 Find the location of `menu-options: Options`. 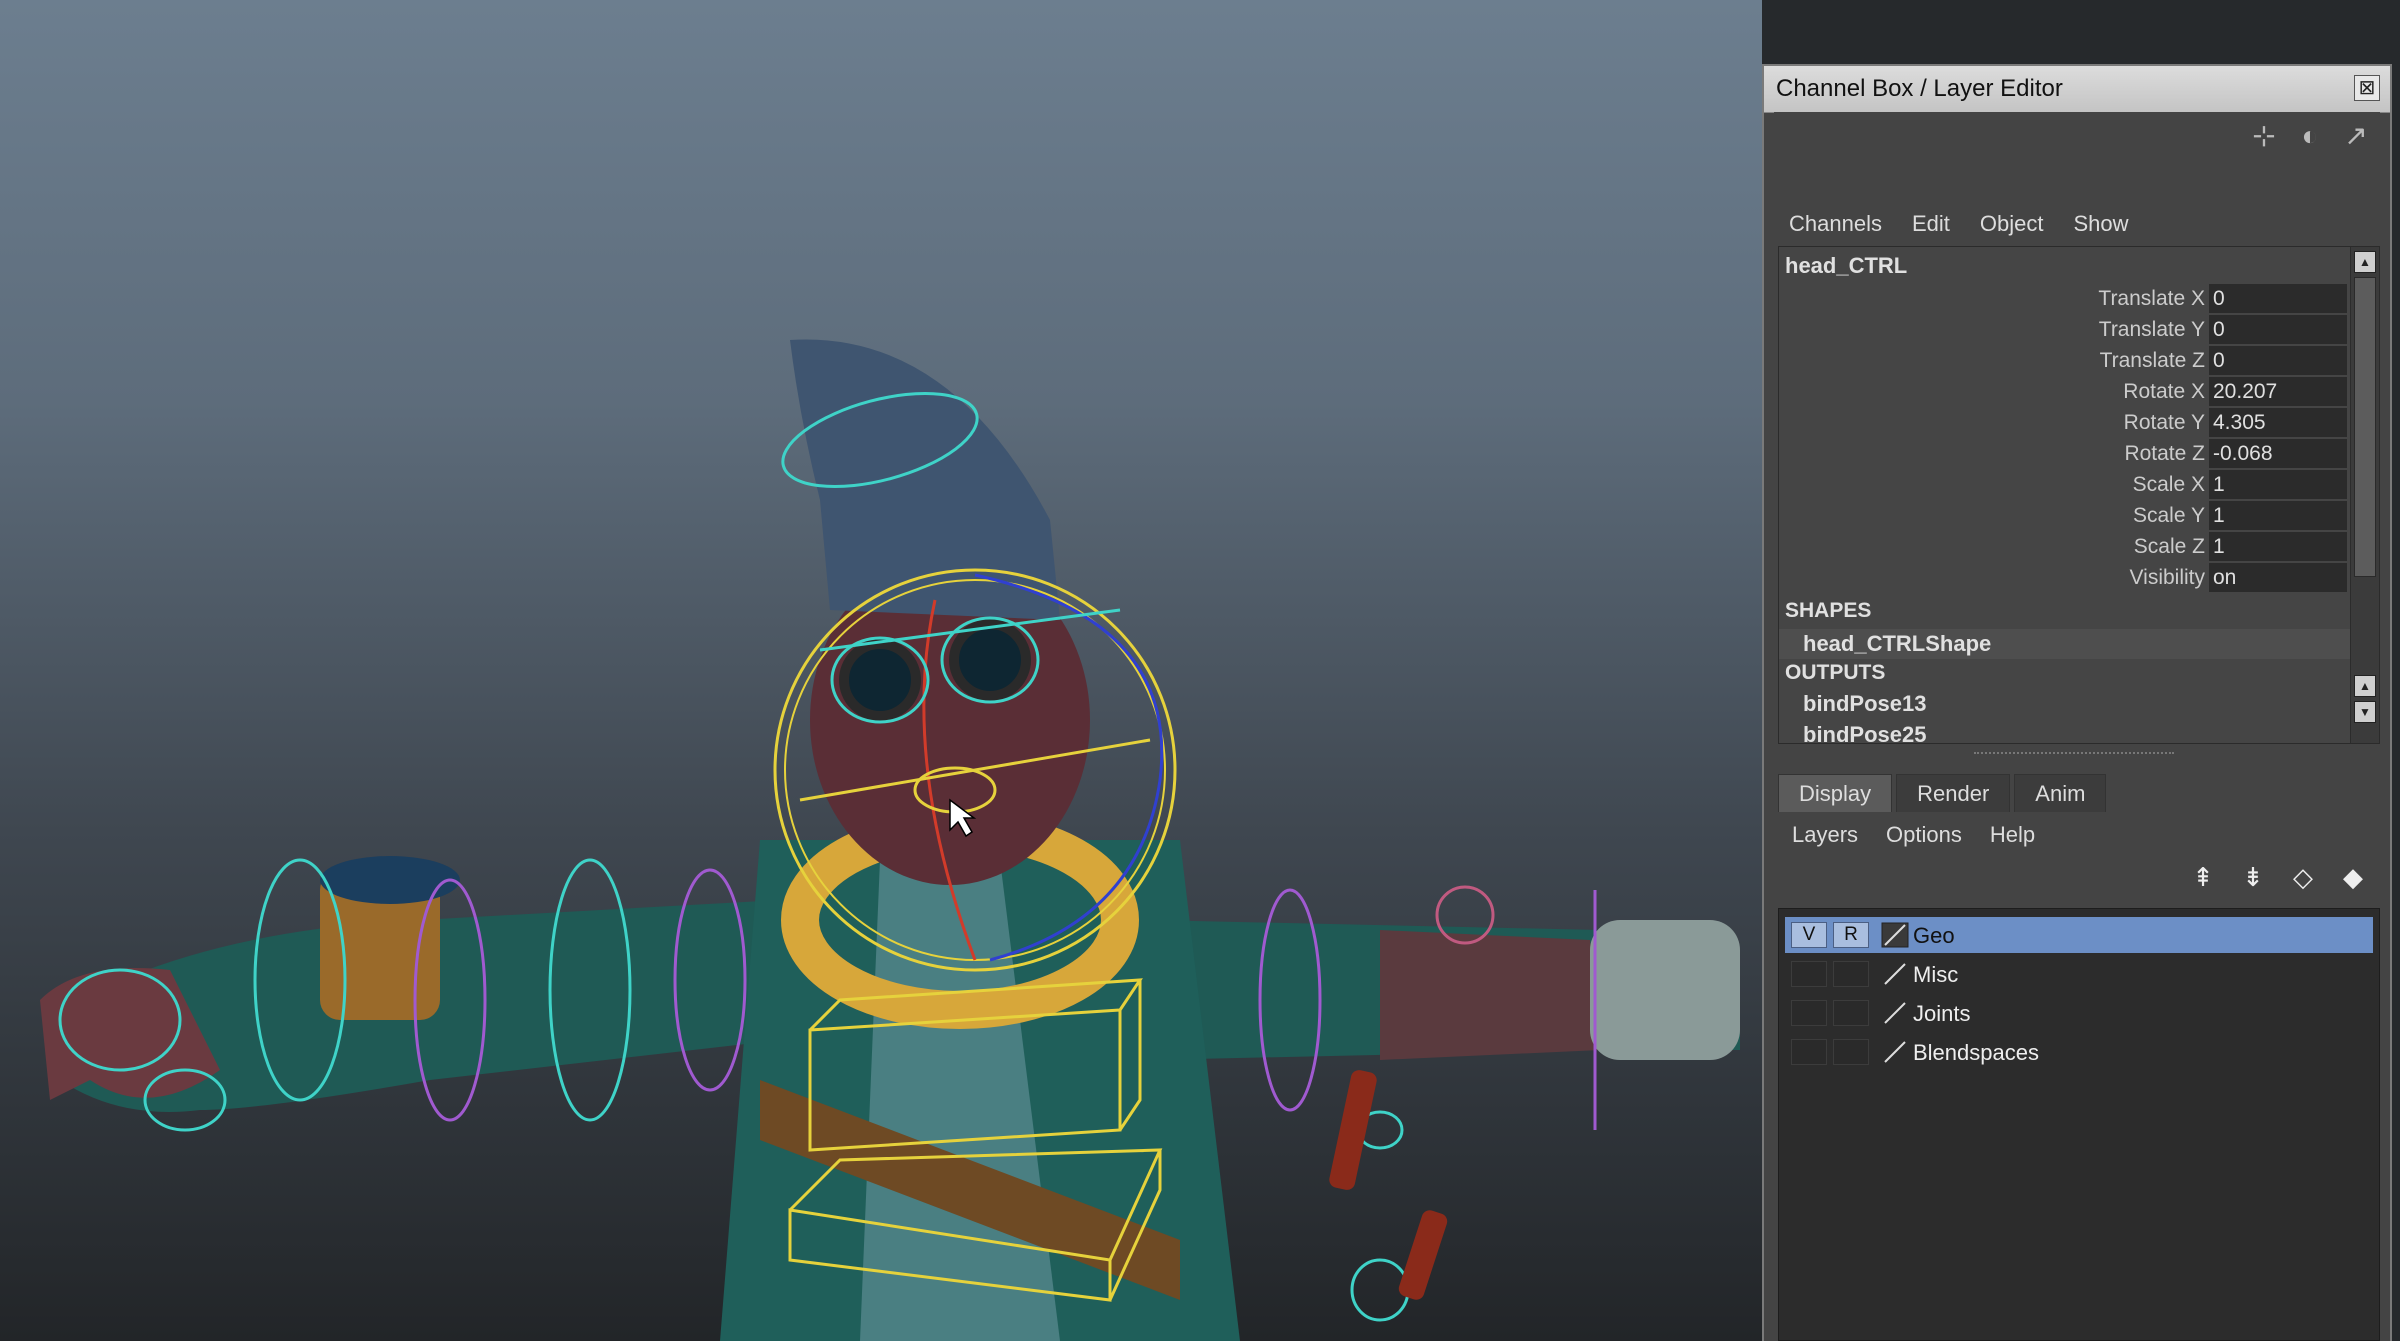

menu-options: Options is located at coordinates (1924, 835).